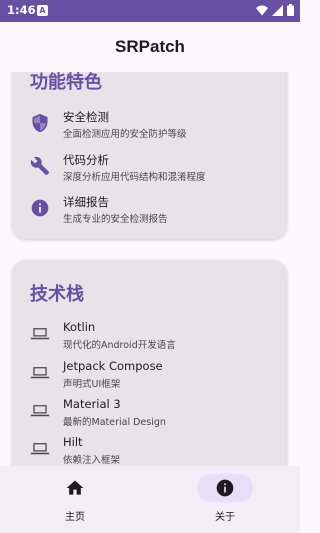 This screenshot has height=533, width=320. Describe the element at coordinates (92, 384) in the screenshot. I see `tech-desc: 声明式UI框架` at that location.